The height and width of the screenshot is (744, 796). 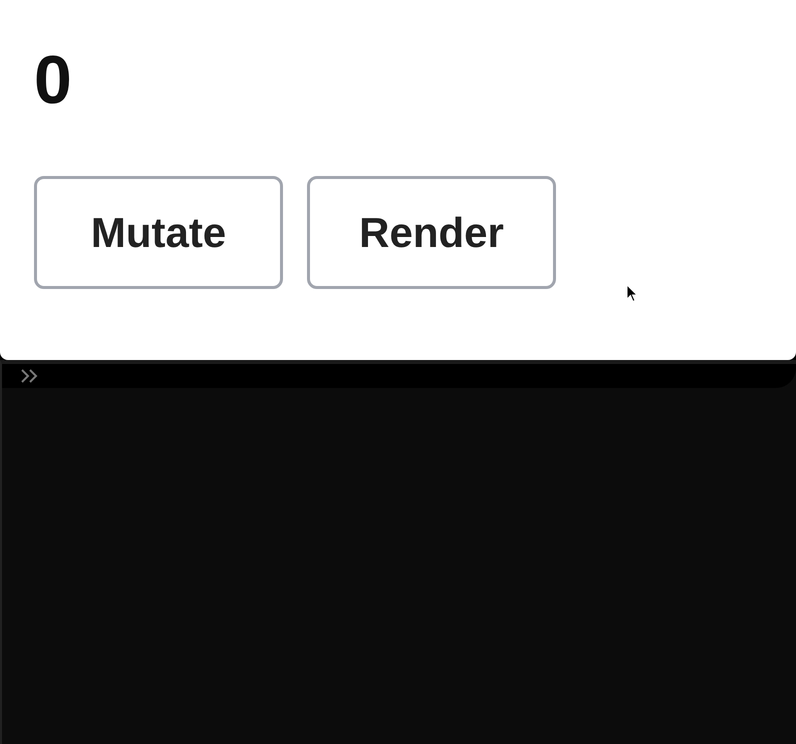 I want to click on counter-value: 0, so click(x=53, y=80).